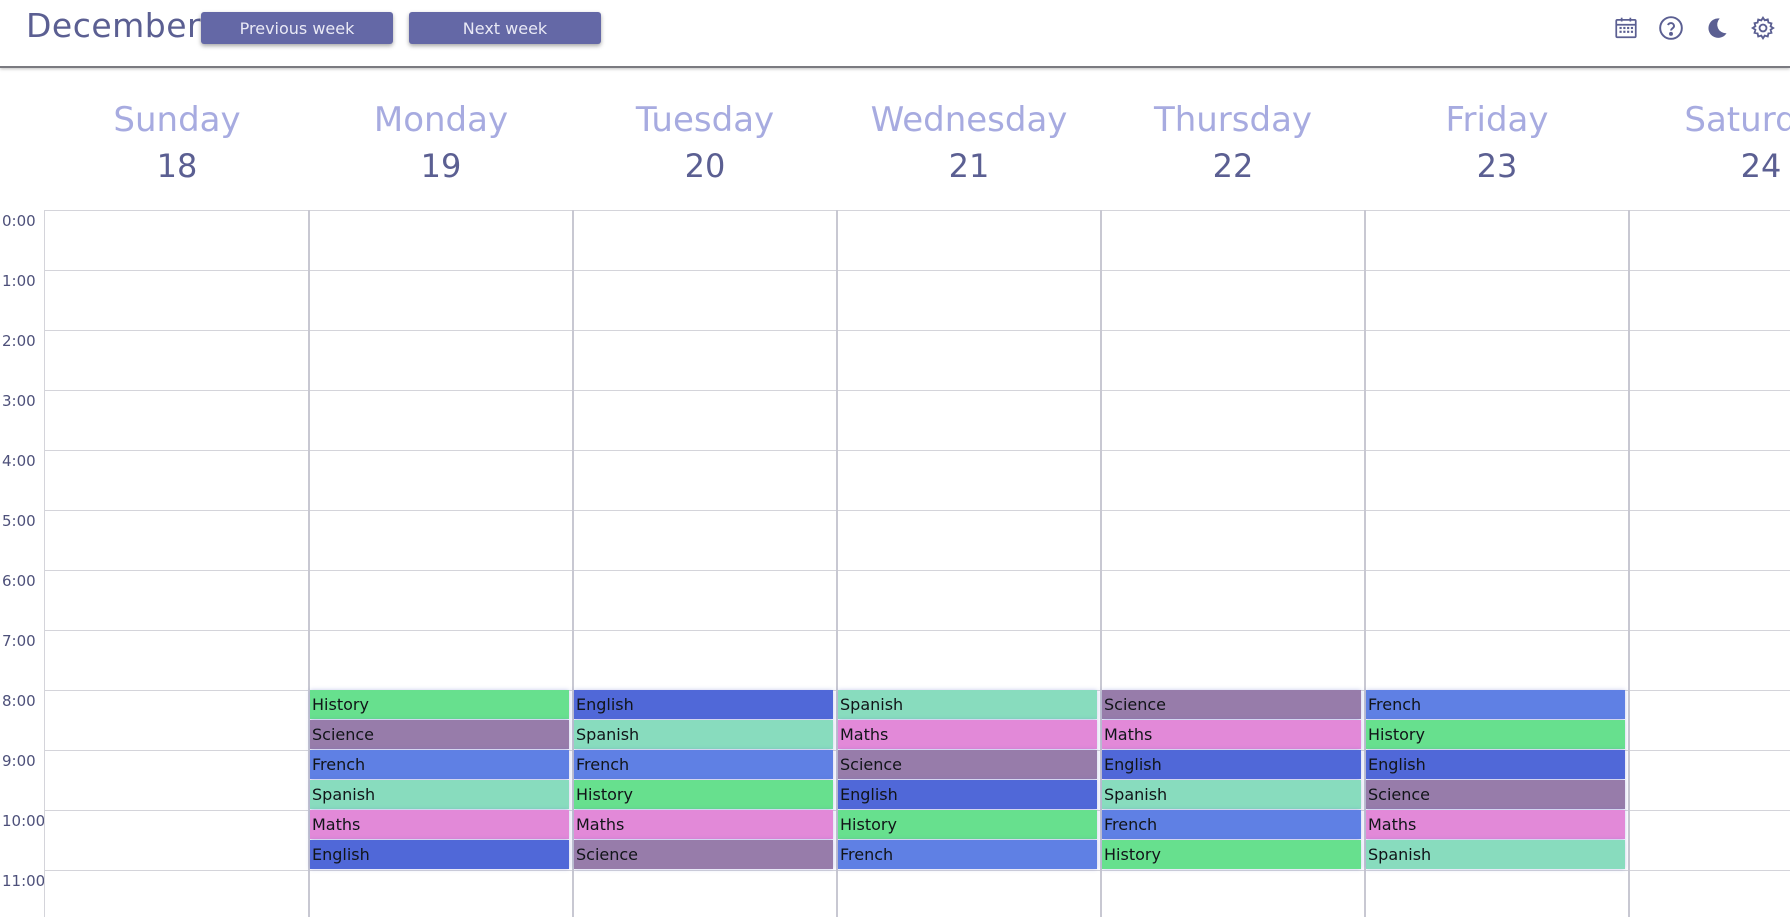  I want to click on previous-week-button: Previous week, so click(297, 28).